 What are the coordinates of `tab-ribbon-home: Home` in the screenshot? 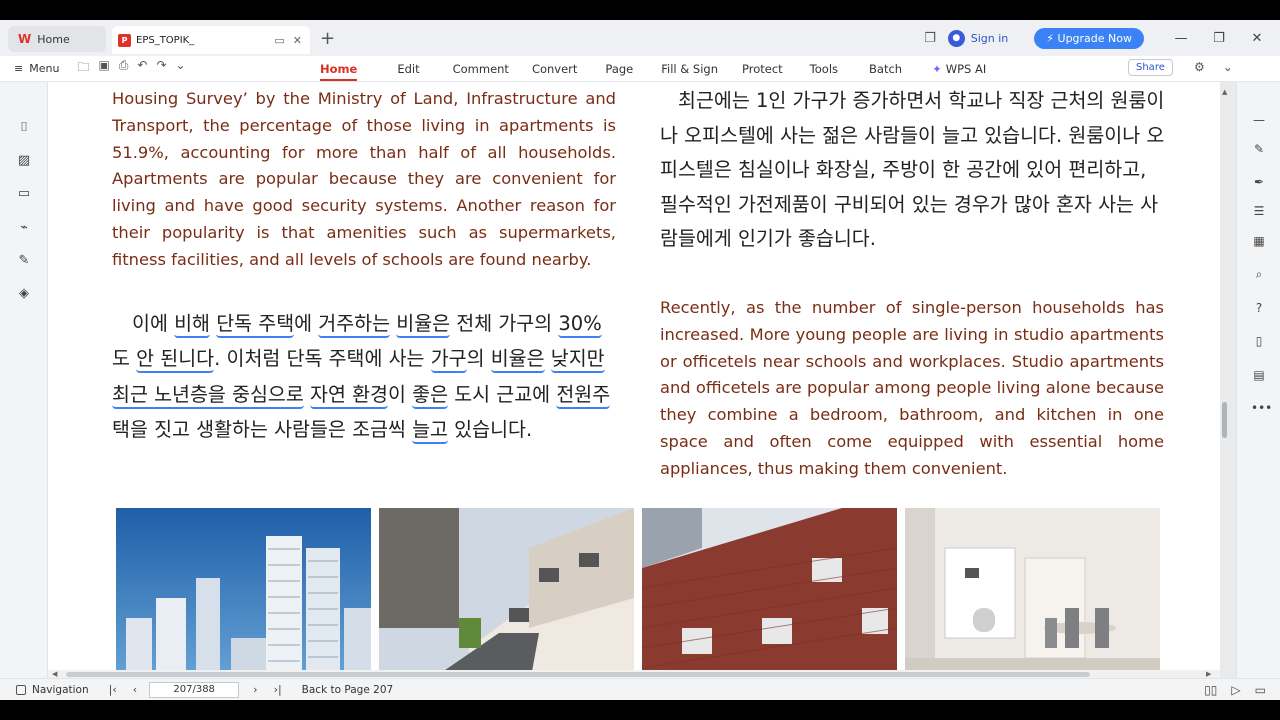 It's located at (339, 69).